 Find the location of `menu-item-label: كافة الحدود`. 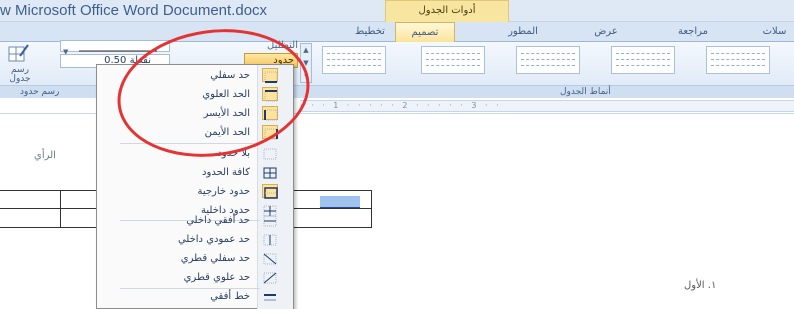

menu-item-label: كافة الحدود is located at coordinates (226, 172).